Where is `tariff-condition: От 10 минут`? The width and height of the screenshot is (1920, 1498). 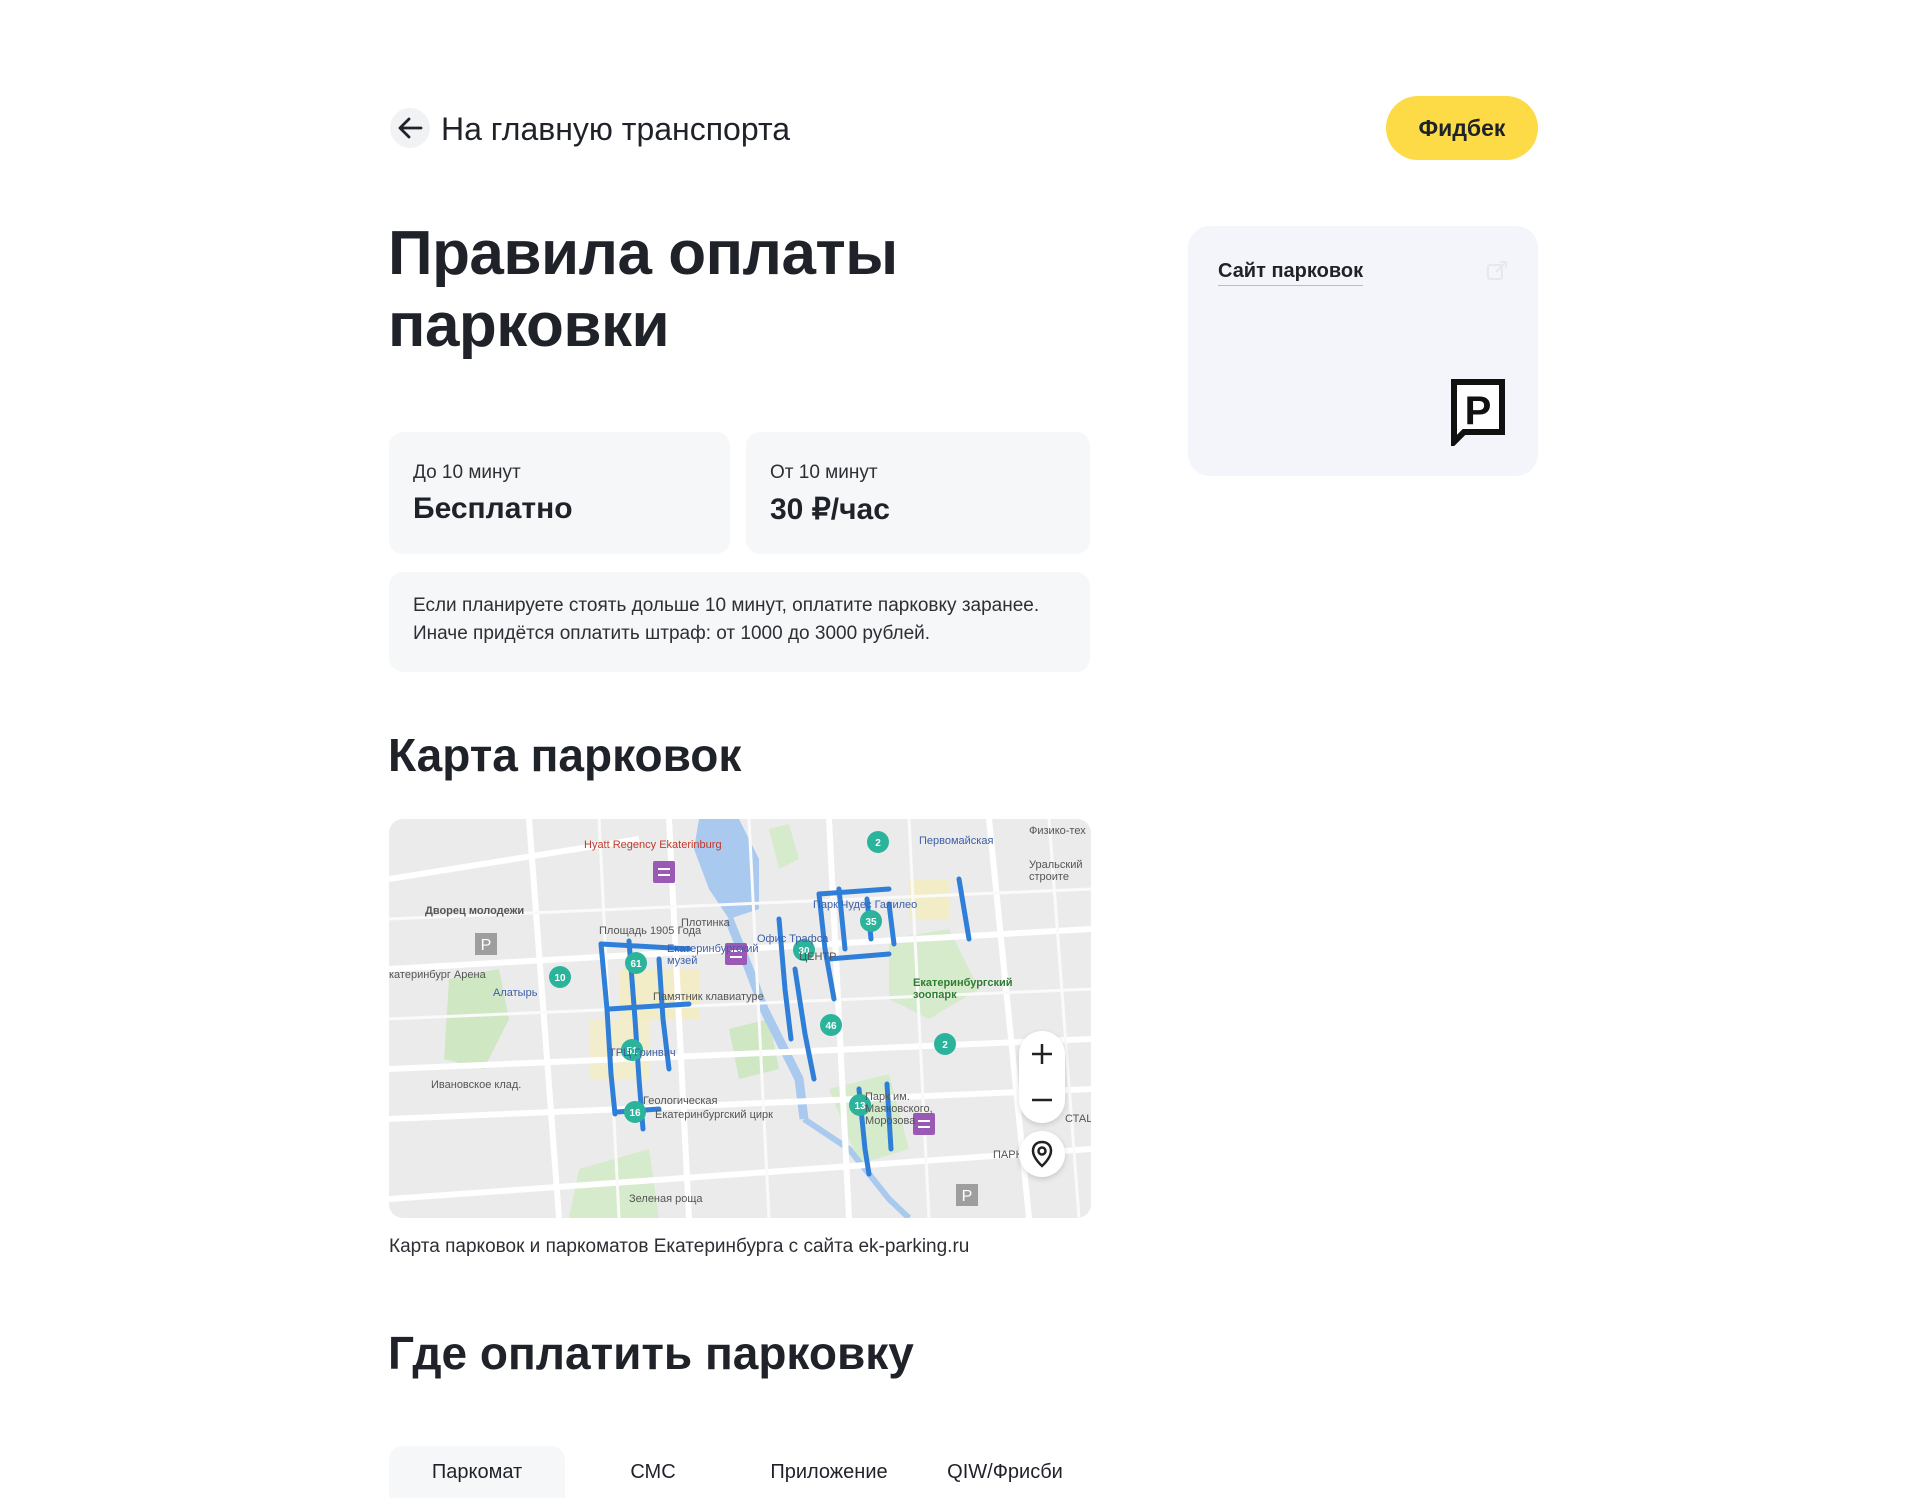
tariff-condition: От 10 минут is located at coordinates (824, 472).